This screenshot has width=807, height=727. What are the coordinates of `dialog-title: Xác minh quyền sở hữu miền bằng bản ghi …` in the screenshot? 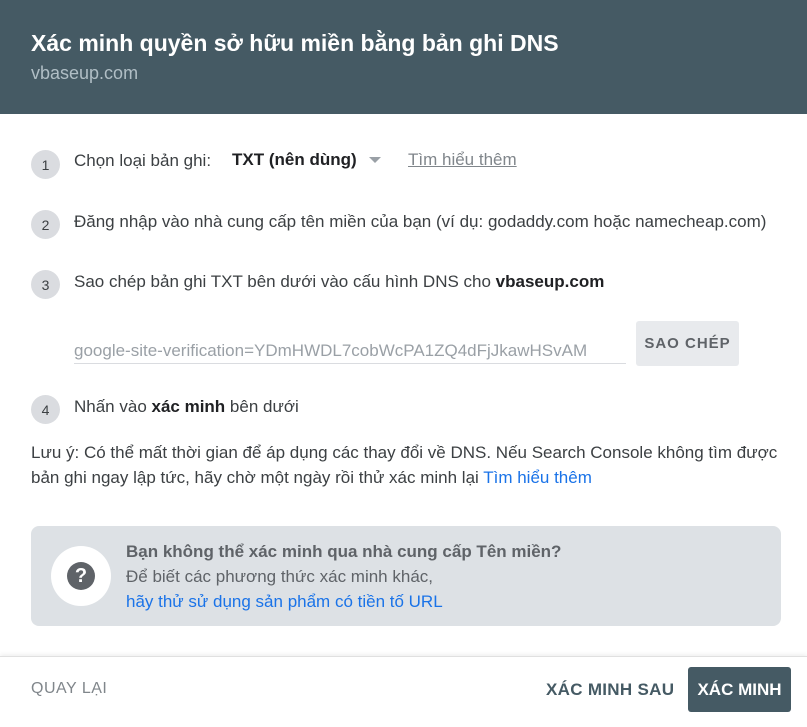 It's located at (295, 43).